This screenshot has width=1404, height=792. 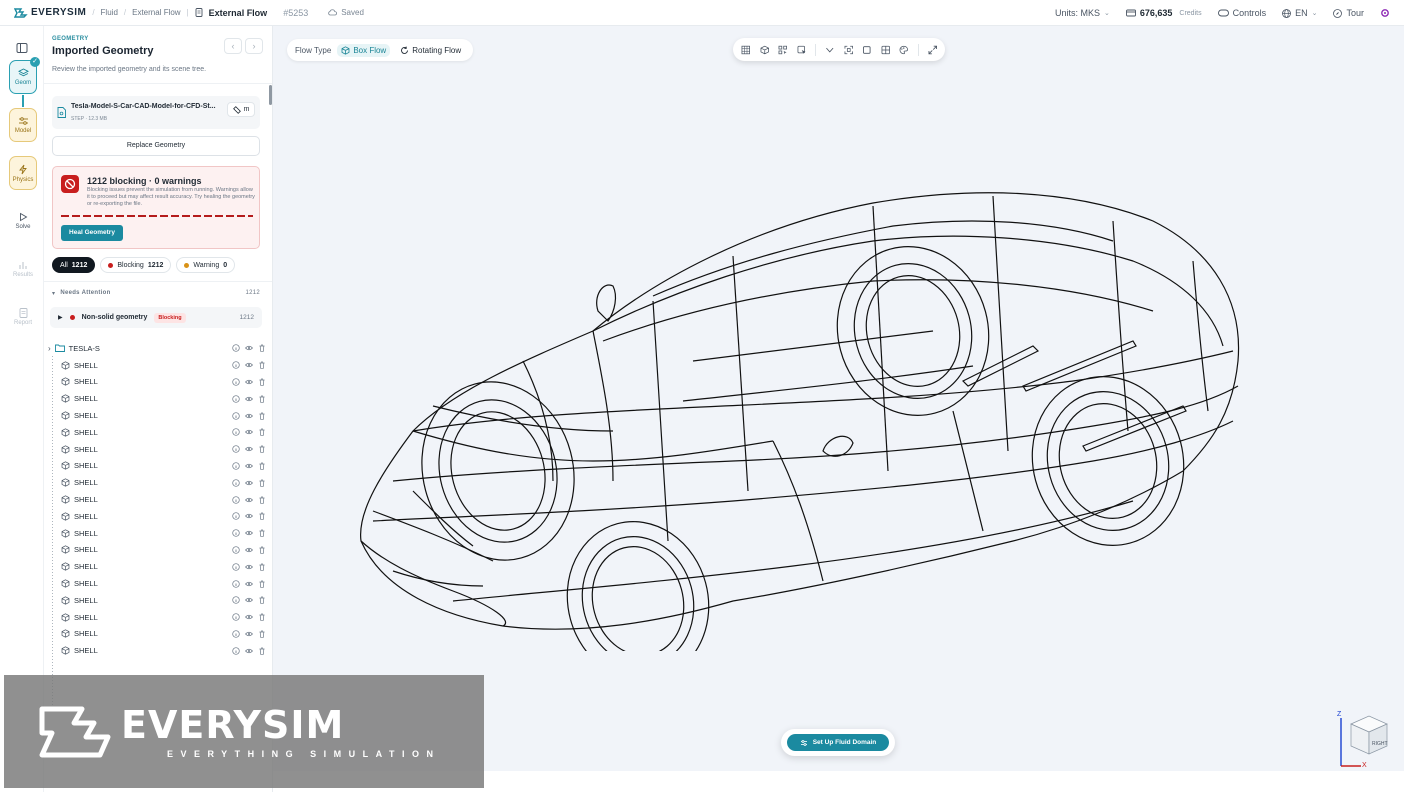 I want to click on breadcrumb-fluid: Fluid, so click(x=109, y=12).